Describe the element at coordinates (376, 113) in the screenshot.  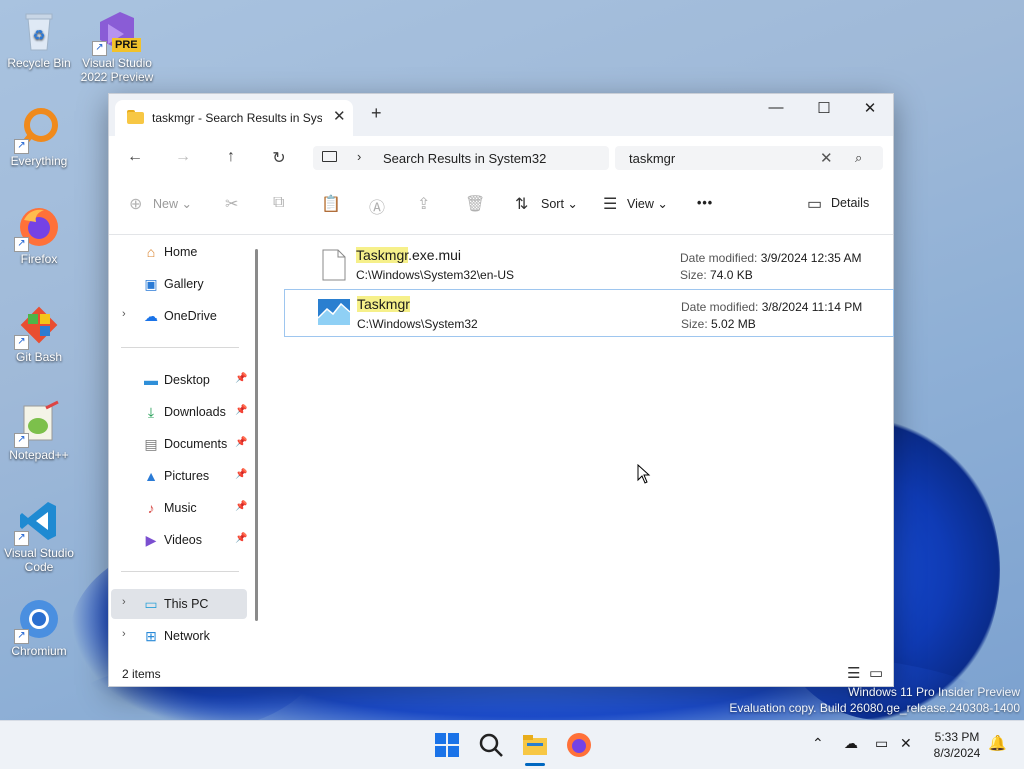
I see `new-tab-button: +` at that location.